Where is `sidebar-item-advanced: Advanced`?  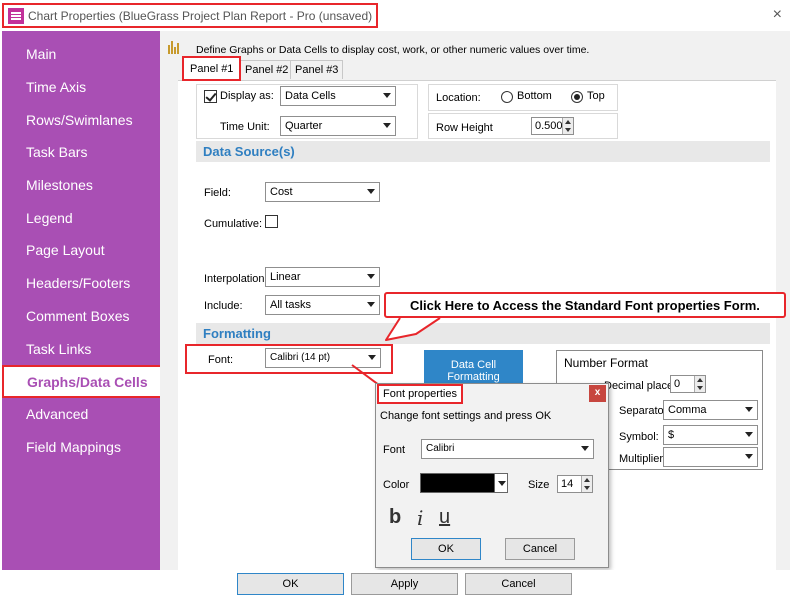 sidebar-item-advanced: Advanced is located at coordinates (57, 414).